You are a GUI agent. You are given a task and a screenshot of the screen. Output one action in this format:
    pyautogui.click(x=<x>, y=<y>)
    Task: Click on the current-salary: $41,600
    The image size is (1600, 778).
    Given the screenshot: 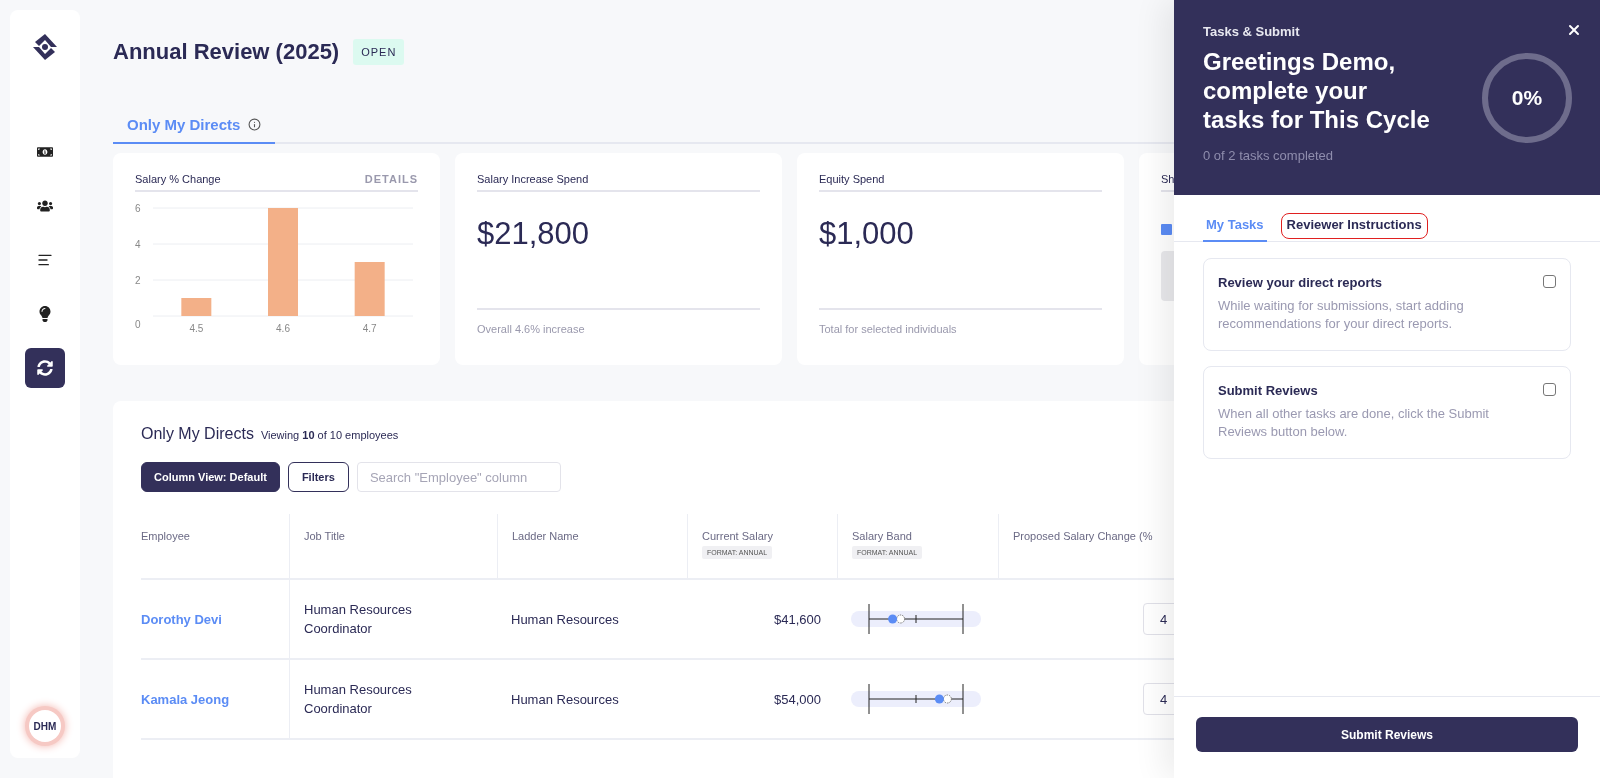 What is the action you would take?
    pyautogui.click(x=797, y=619)
    